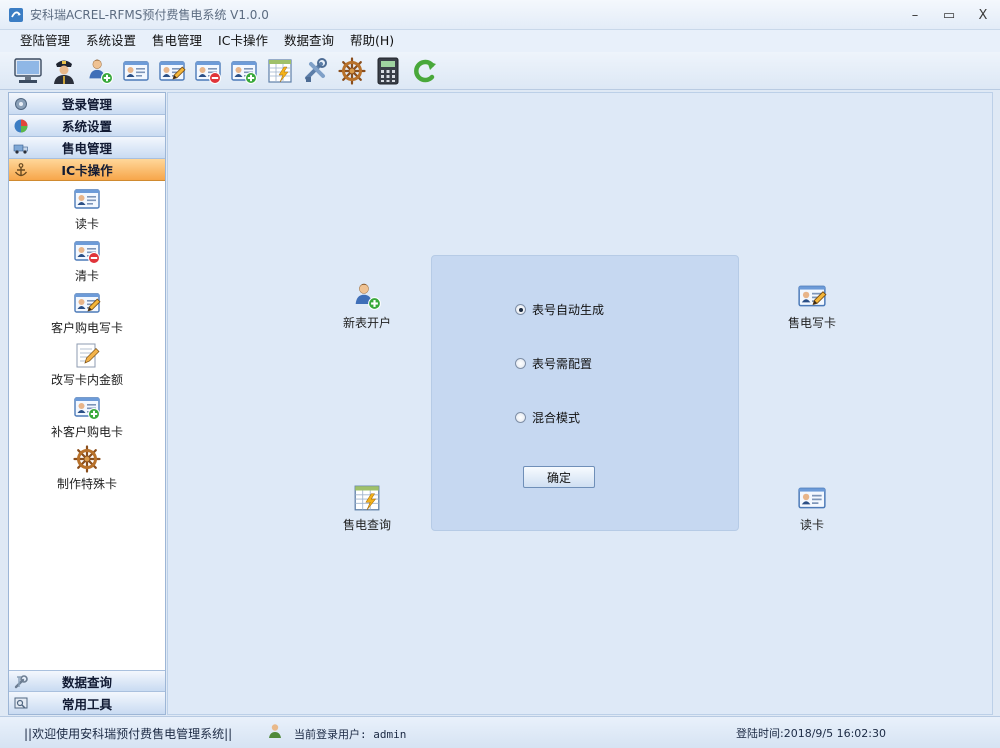  I want to click on toolbar-add-user-button, so click(100, 71).